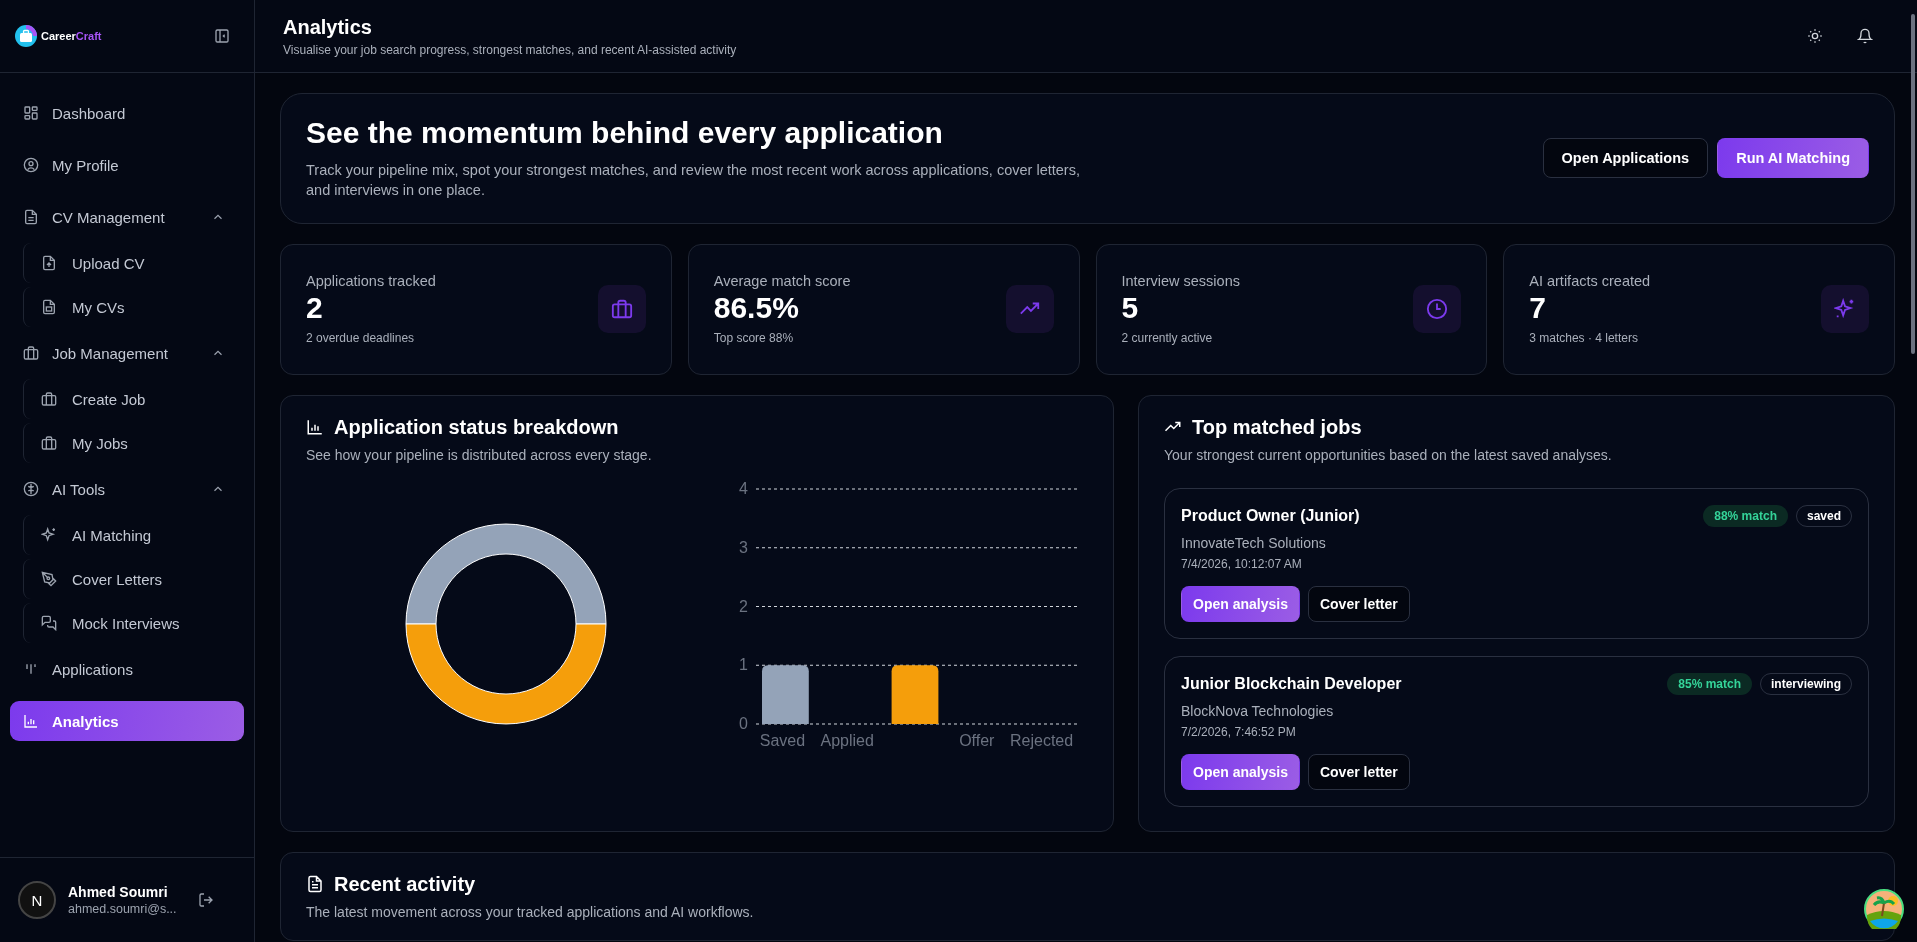  What do you see at coordinates (743, 606) in the screenshot?
I see `axis-tick-label: 2` at bounding box center [743, 606].